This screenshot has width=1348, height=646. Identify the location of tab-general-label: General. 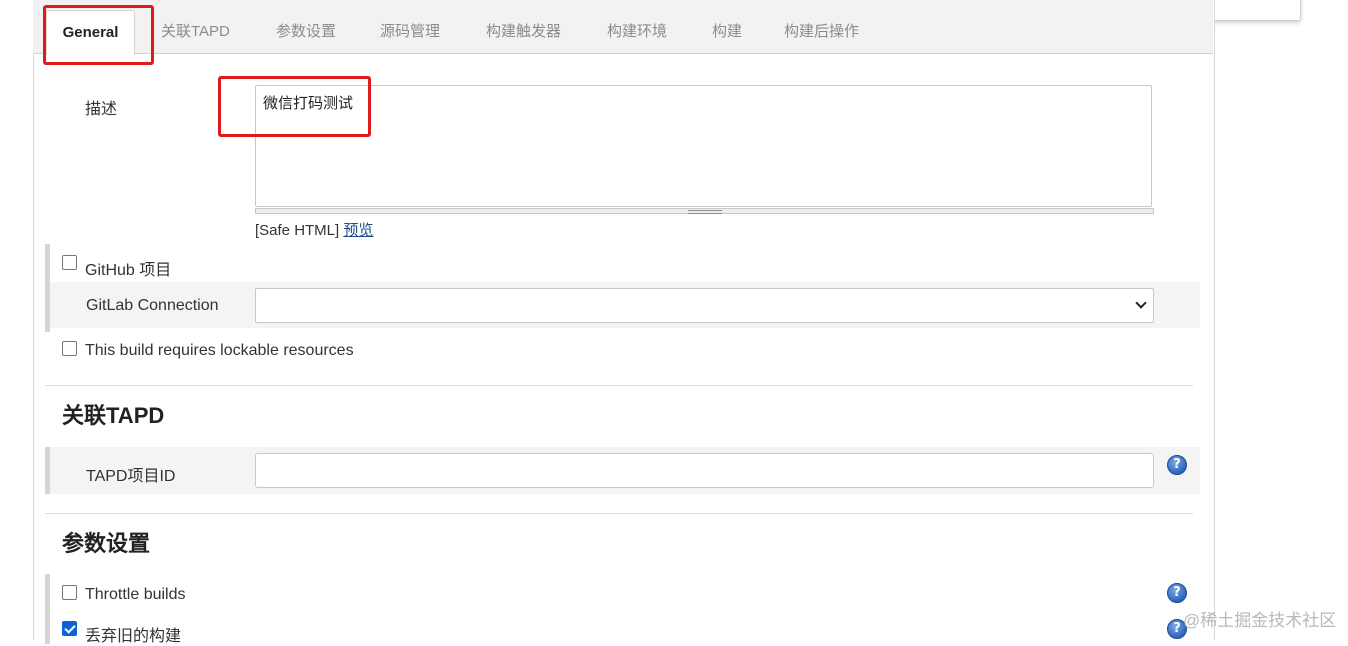
(90, 32).